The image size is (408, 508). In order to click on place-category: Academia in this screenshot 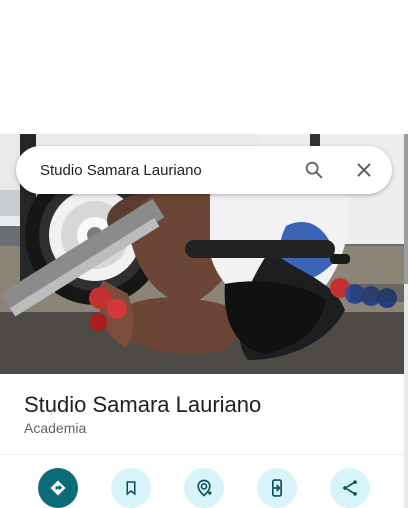, I will do `click(55, 428)`.